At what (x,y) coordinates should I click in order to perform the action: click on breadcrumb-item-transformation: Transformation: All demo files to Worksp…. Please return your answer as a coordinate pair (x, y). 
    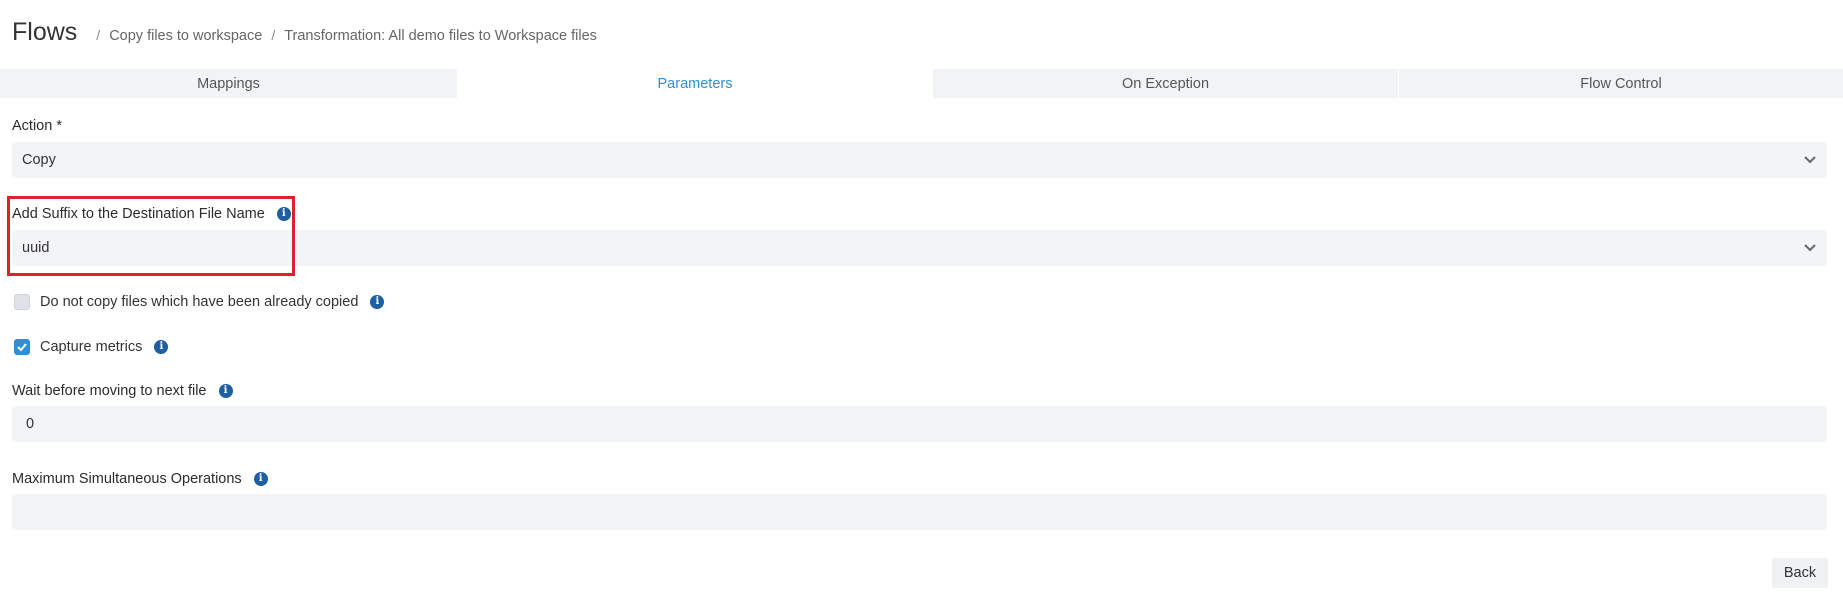
    Looking at the image, I should click on (440, 36).